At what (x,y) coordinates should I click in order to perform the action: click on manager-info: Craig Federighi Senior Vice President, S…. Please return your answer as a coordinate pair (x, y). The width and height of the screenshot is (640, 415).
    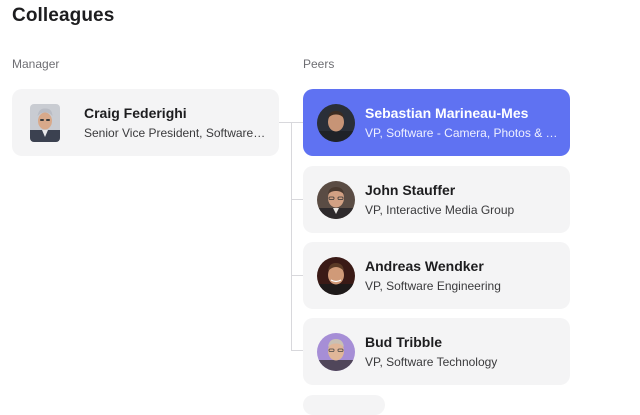
    Looking at the image, I should click on (181, 122).